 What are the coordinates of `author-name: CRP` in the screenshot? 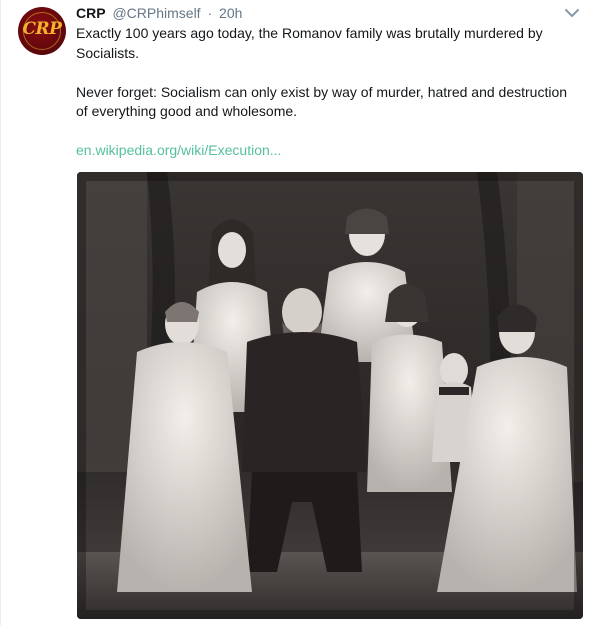 It's located at (91, 13).